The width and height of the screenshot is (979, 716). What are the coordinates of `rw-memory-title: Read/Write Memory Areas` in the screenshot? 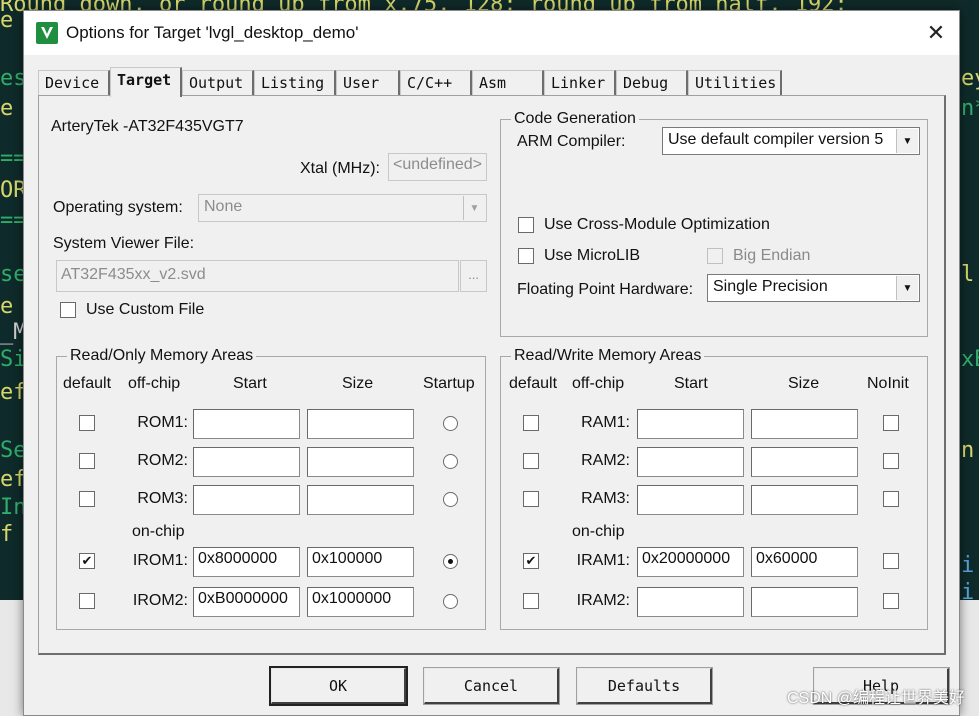 It's located at (608, 356).